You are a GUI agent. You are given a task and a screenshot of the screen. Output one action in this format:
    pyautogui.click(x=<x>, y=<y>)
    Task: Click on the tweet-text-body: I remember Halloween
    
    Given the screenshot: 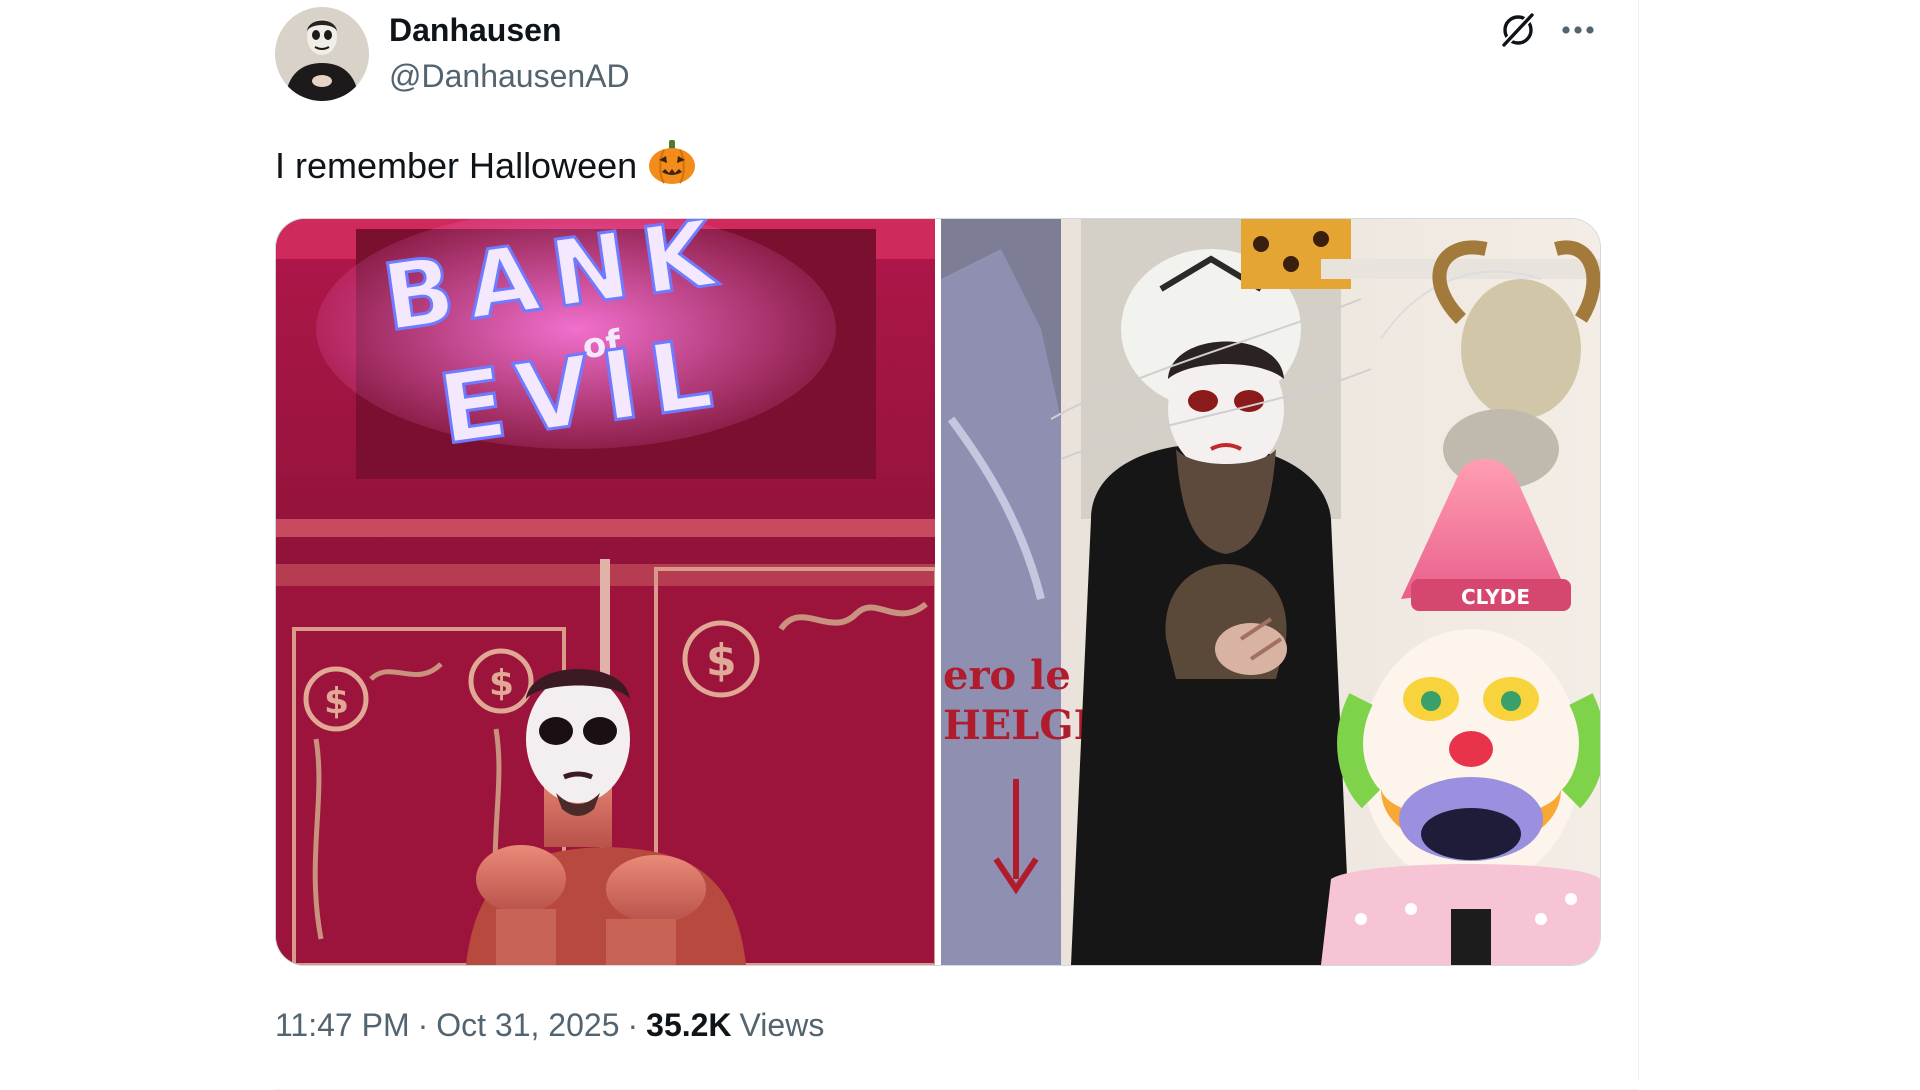 What is the action you would take?
    pyautogui.click(x=456, y=165)
    